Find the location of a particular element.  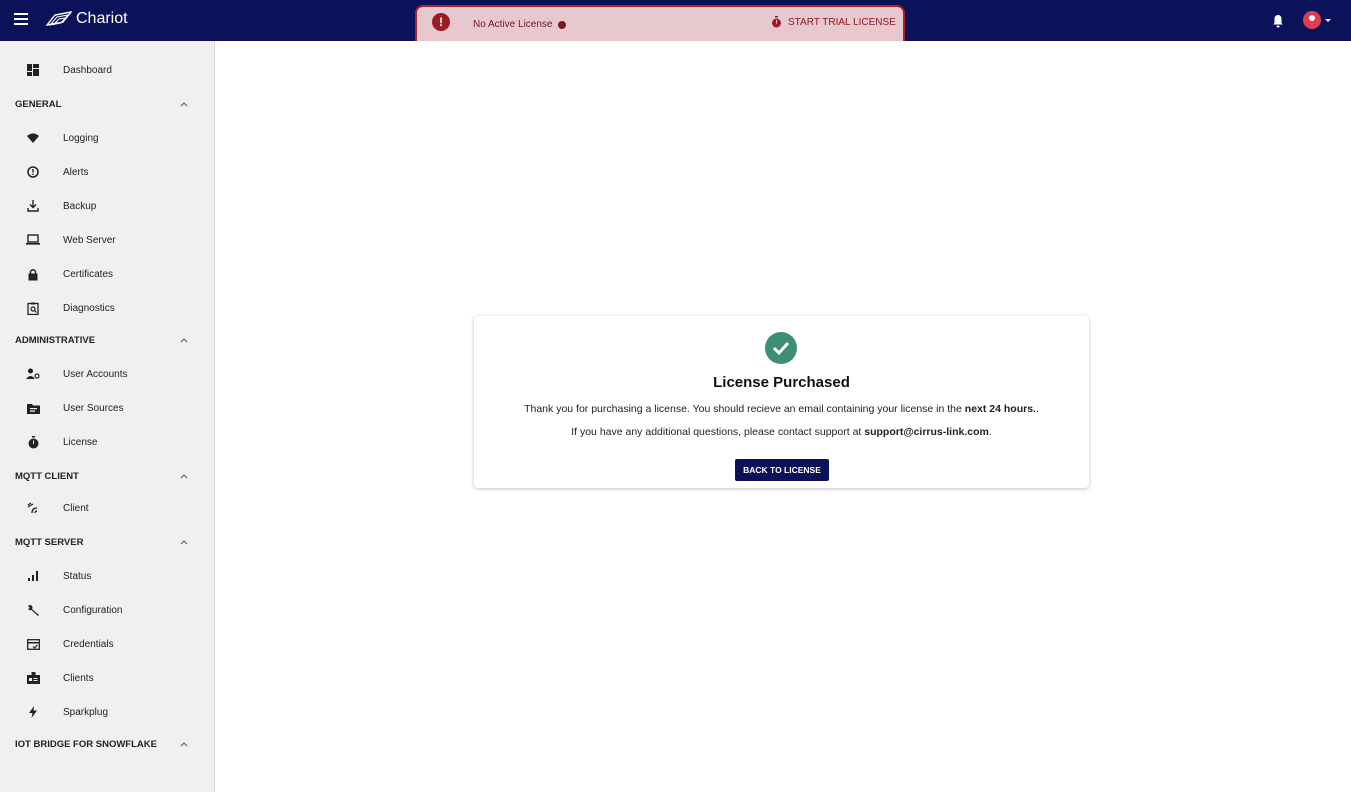

sidebar-item-certificates: Certificates is located at coordinates (107, 274).